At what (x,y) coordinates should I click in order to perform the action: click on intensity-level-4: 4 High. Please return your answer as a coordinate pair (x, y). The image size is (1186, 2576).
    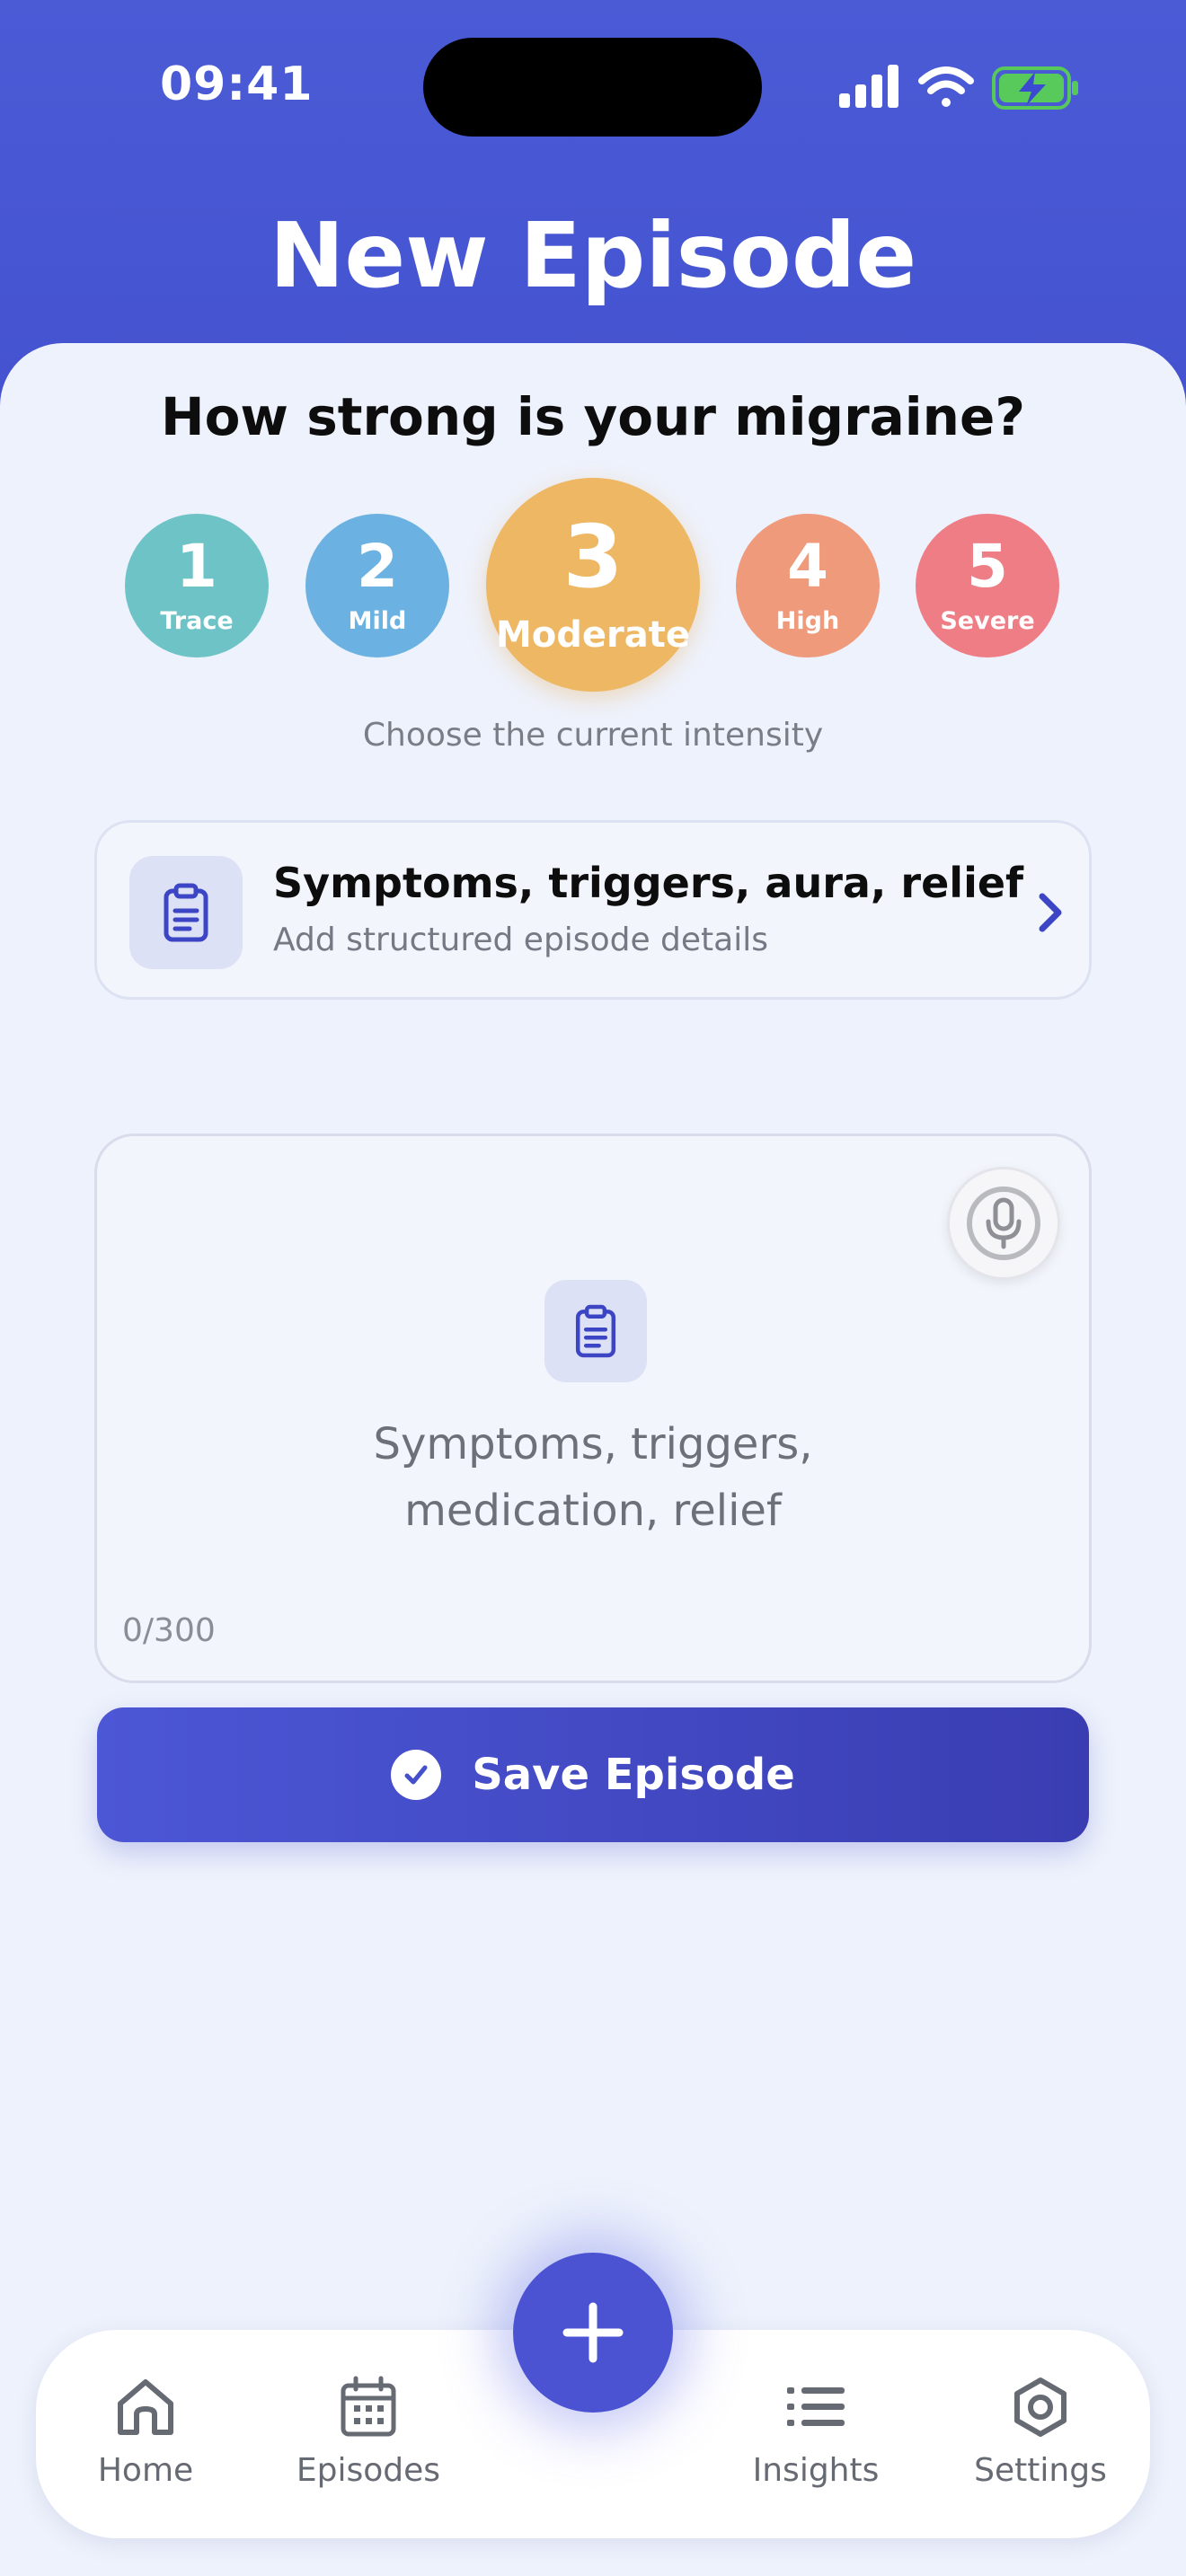
    Looking at the image, I should click on (808, 585).